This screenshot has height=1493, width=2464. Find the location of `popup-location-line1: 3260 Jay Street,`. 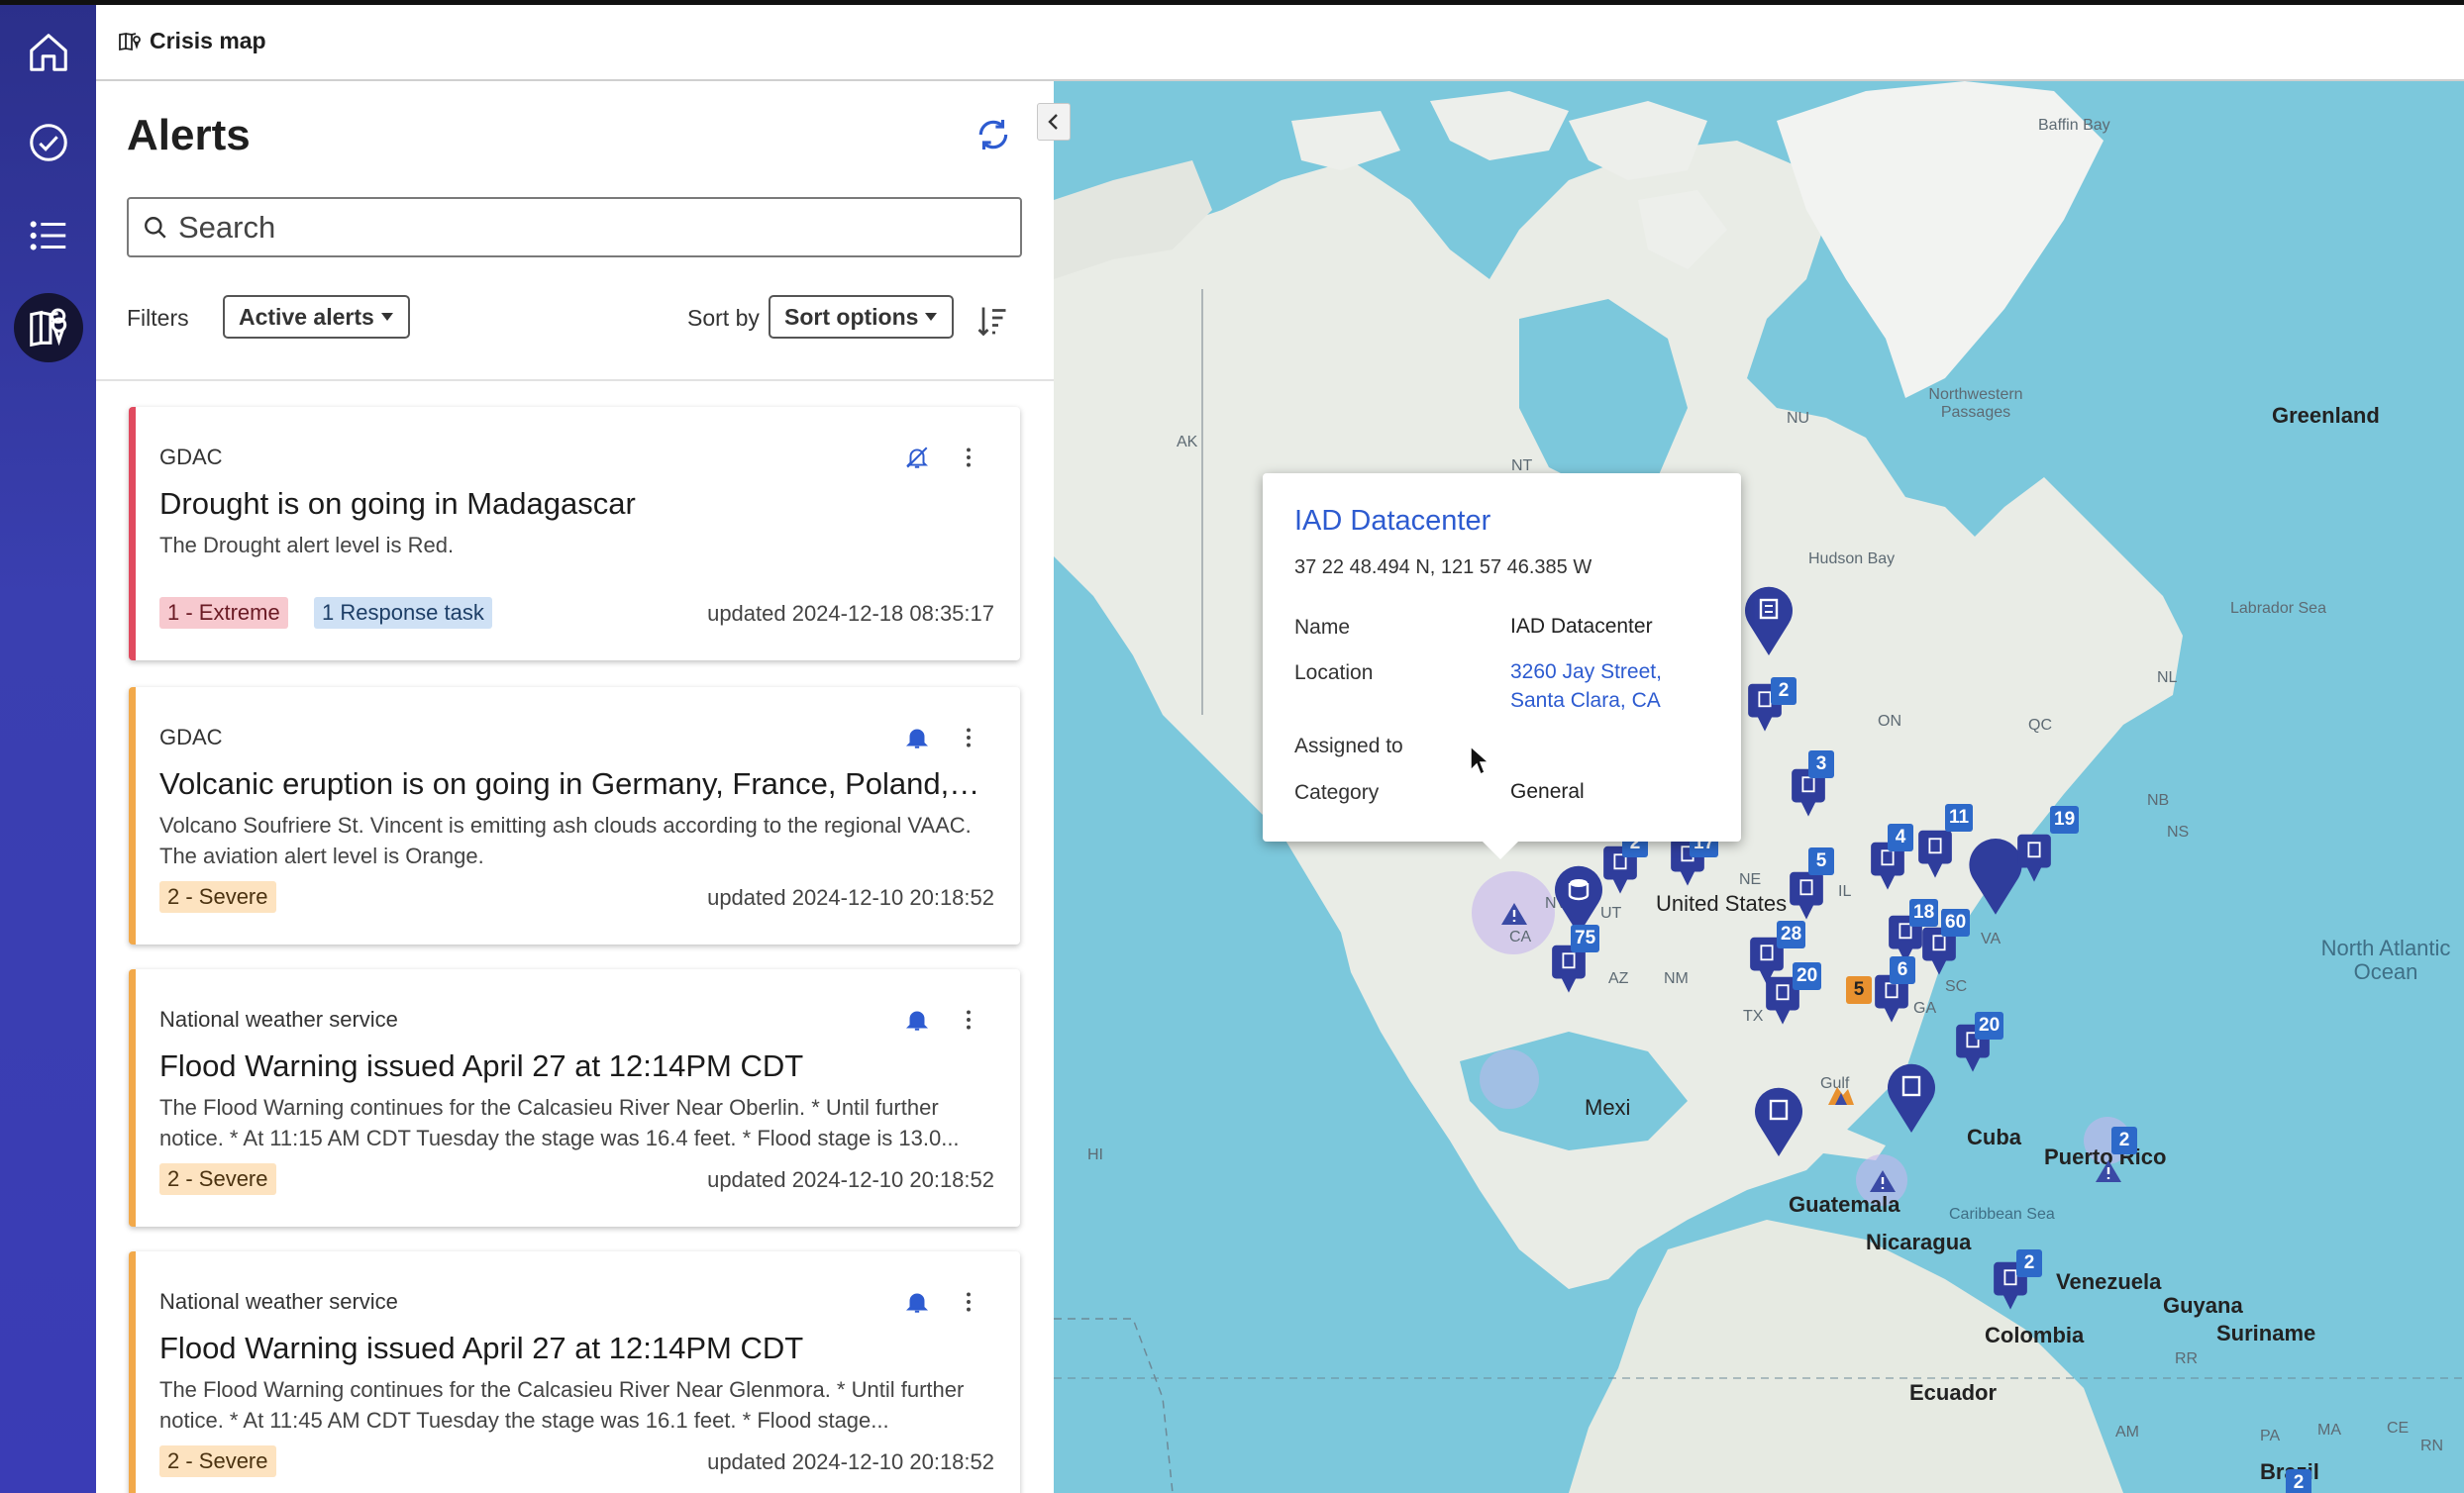

popup-location-line1: 3260 Jay Street, is located at coordinates (1586, 671).